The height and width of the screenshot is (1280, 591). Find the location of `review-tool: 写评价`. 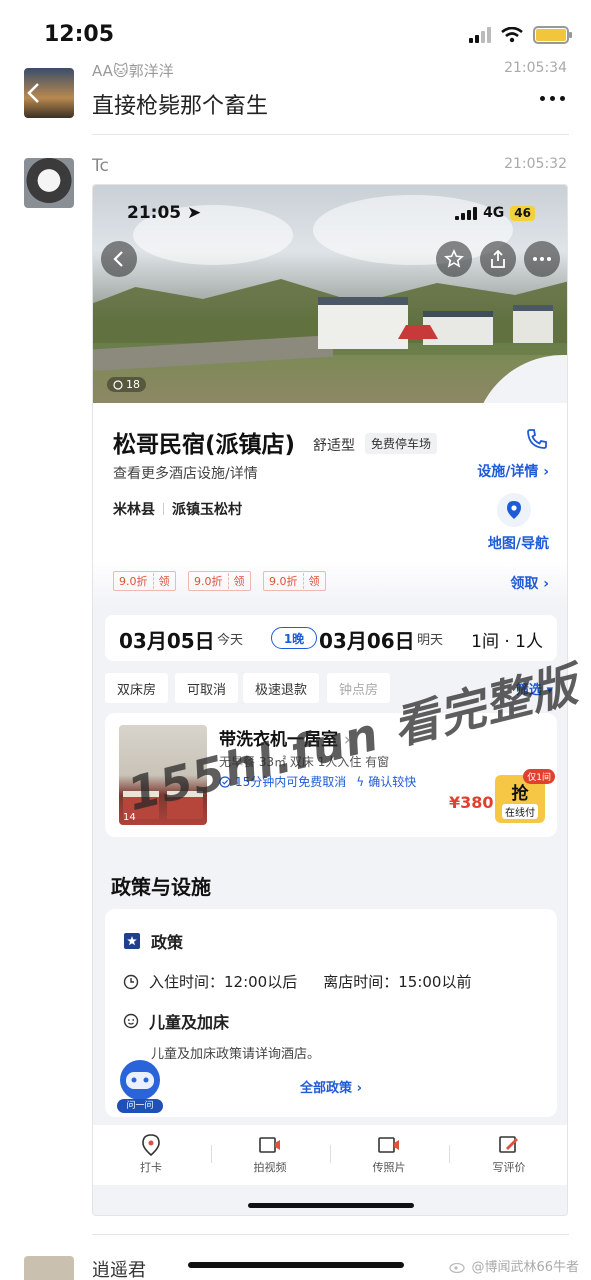

review-tool: 写评价 is located at coordinates (509, 1153).